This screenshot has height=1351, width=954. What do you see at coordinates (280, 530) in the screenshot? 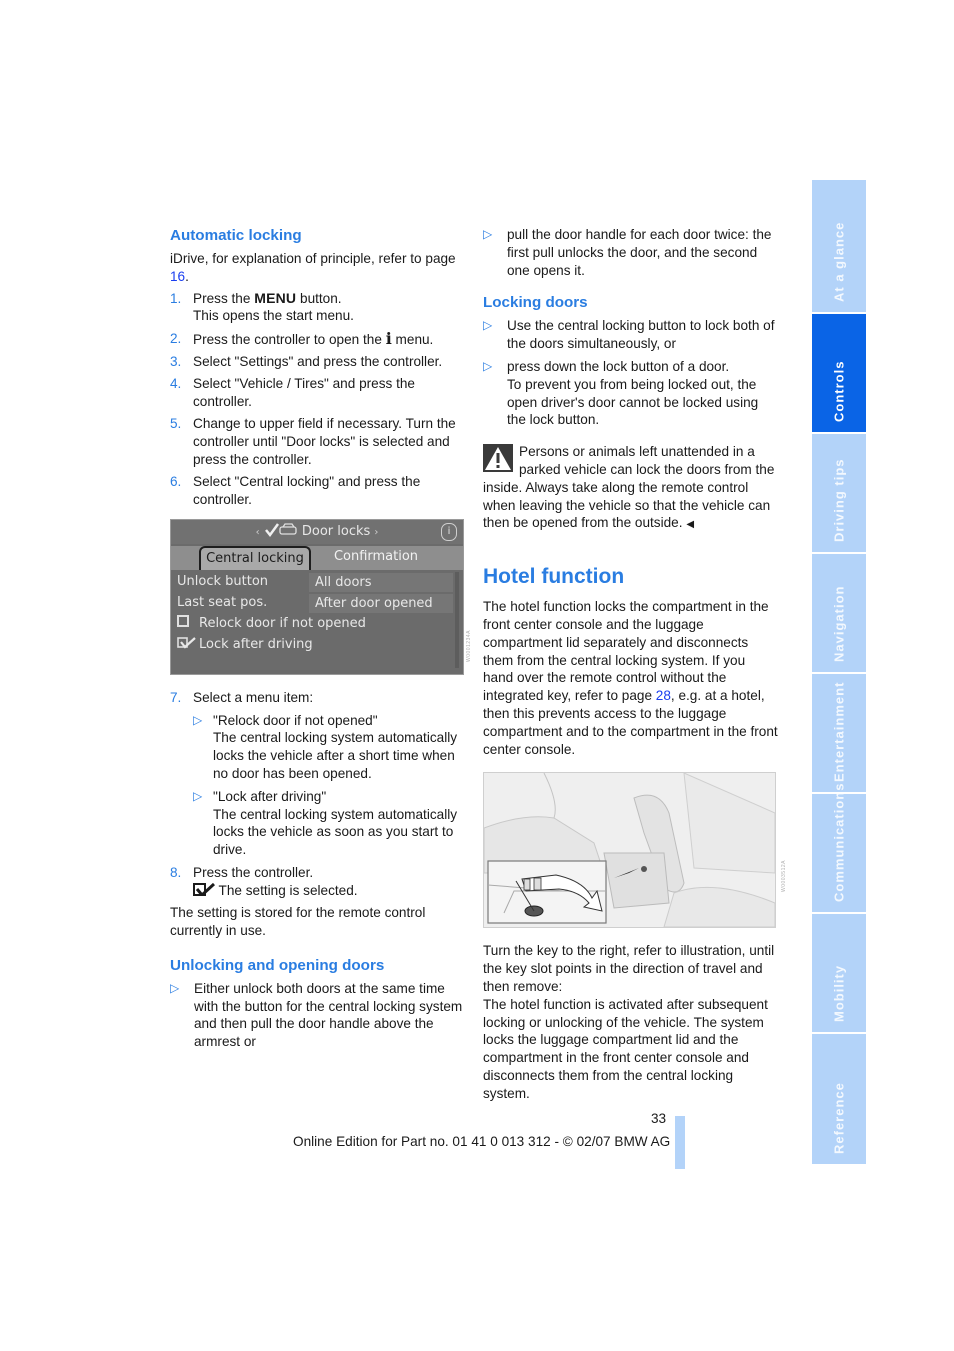
I see `car-lock-check-icon` at bounding box center [280, 530].